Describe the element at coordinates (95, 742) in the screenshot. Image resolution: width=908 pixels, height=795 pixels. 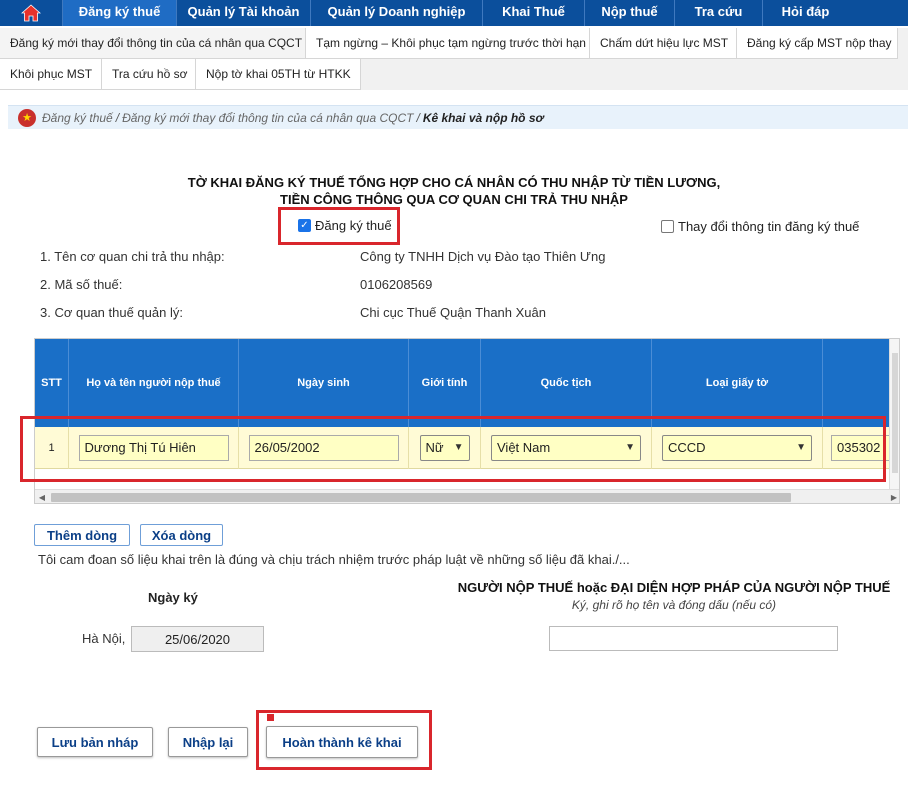
I see `save-draft-button: Lưu bản nháp` at that location.